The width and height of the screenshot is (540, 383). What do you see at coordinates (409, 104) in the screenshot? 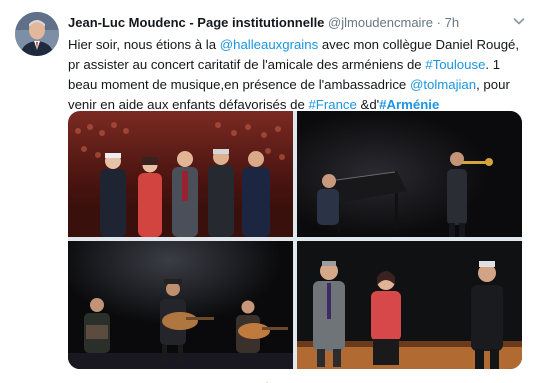
I see `hashtag-link: #Arménie` at bounding box center [409, 104].